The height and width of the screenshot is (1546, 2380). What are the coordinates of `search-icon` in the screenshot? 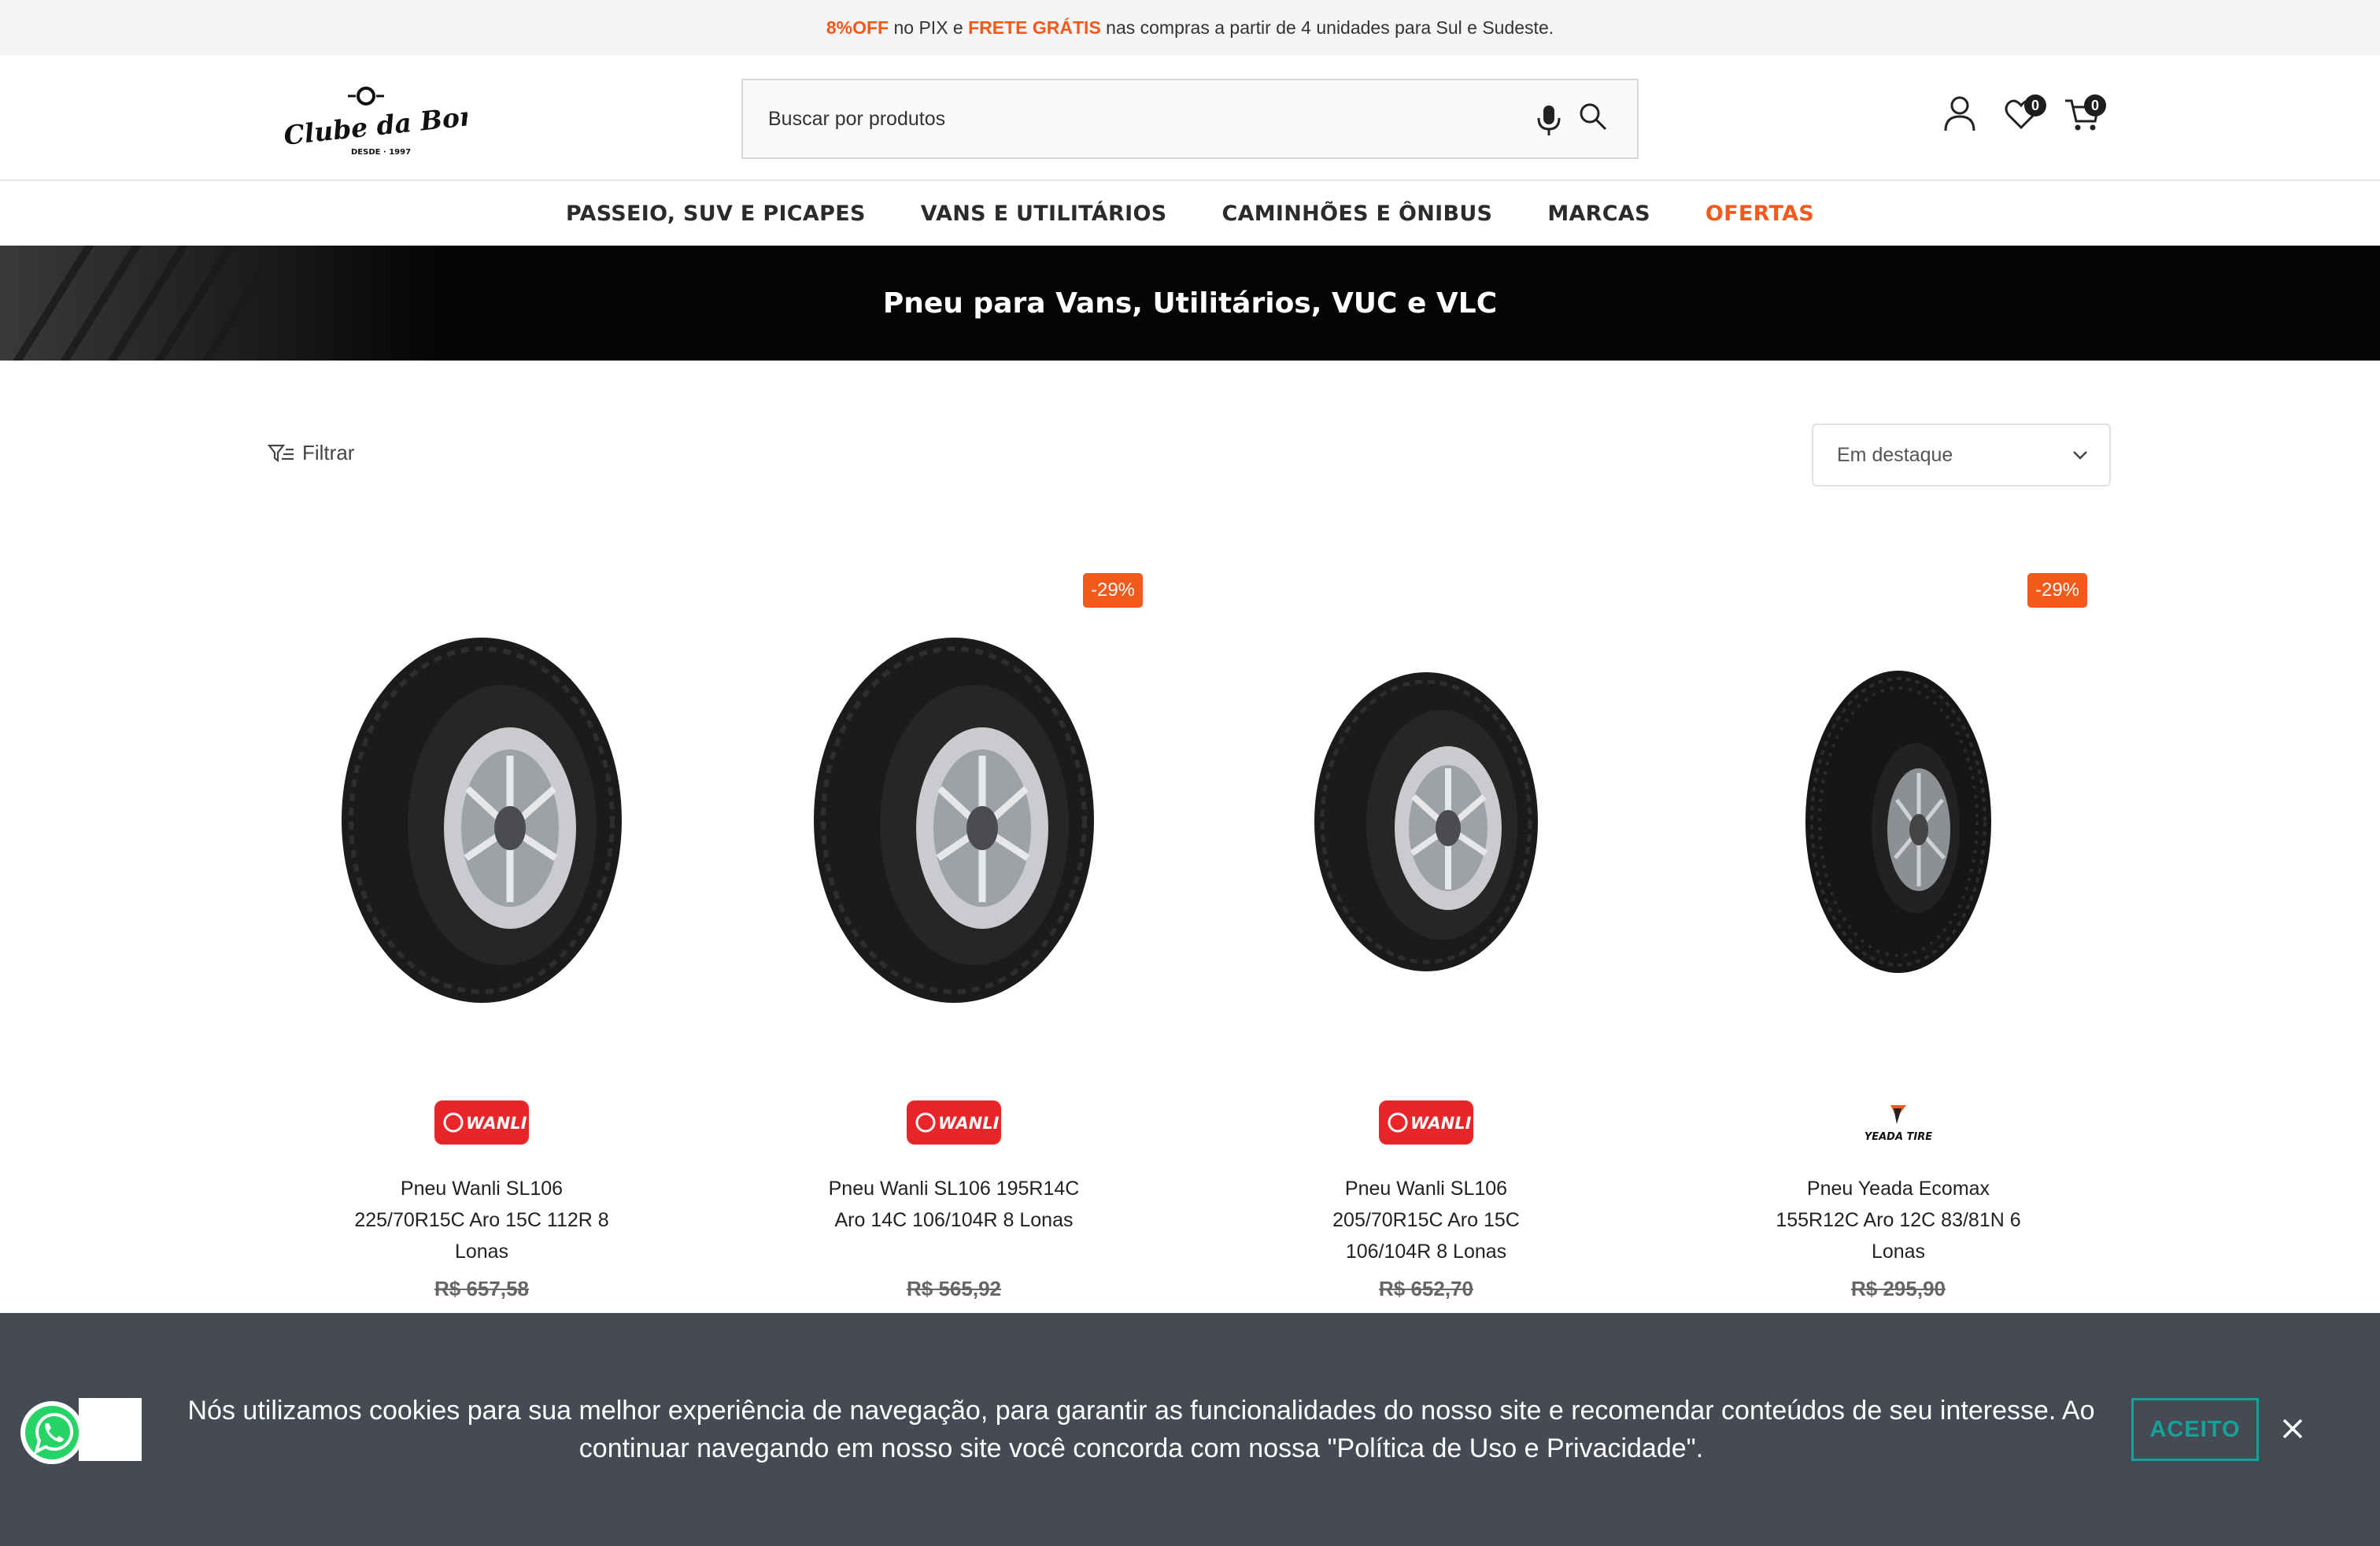 It's located at (1593, 116).